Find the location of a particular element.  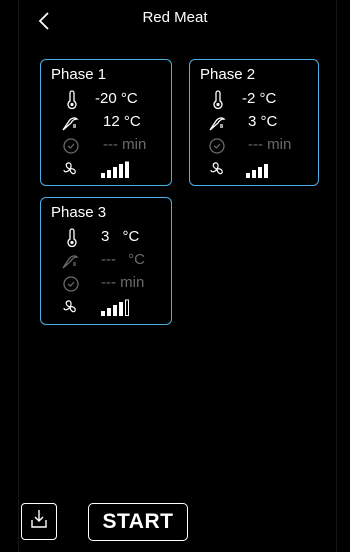

temperature-value: -20 °C is located at coordinates (116, 98).